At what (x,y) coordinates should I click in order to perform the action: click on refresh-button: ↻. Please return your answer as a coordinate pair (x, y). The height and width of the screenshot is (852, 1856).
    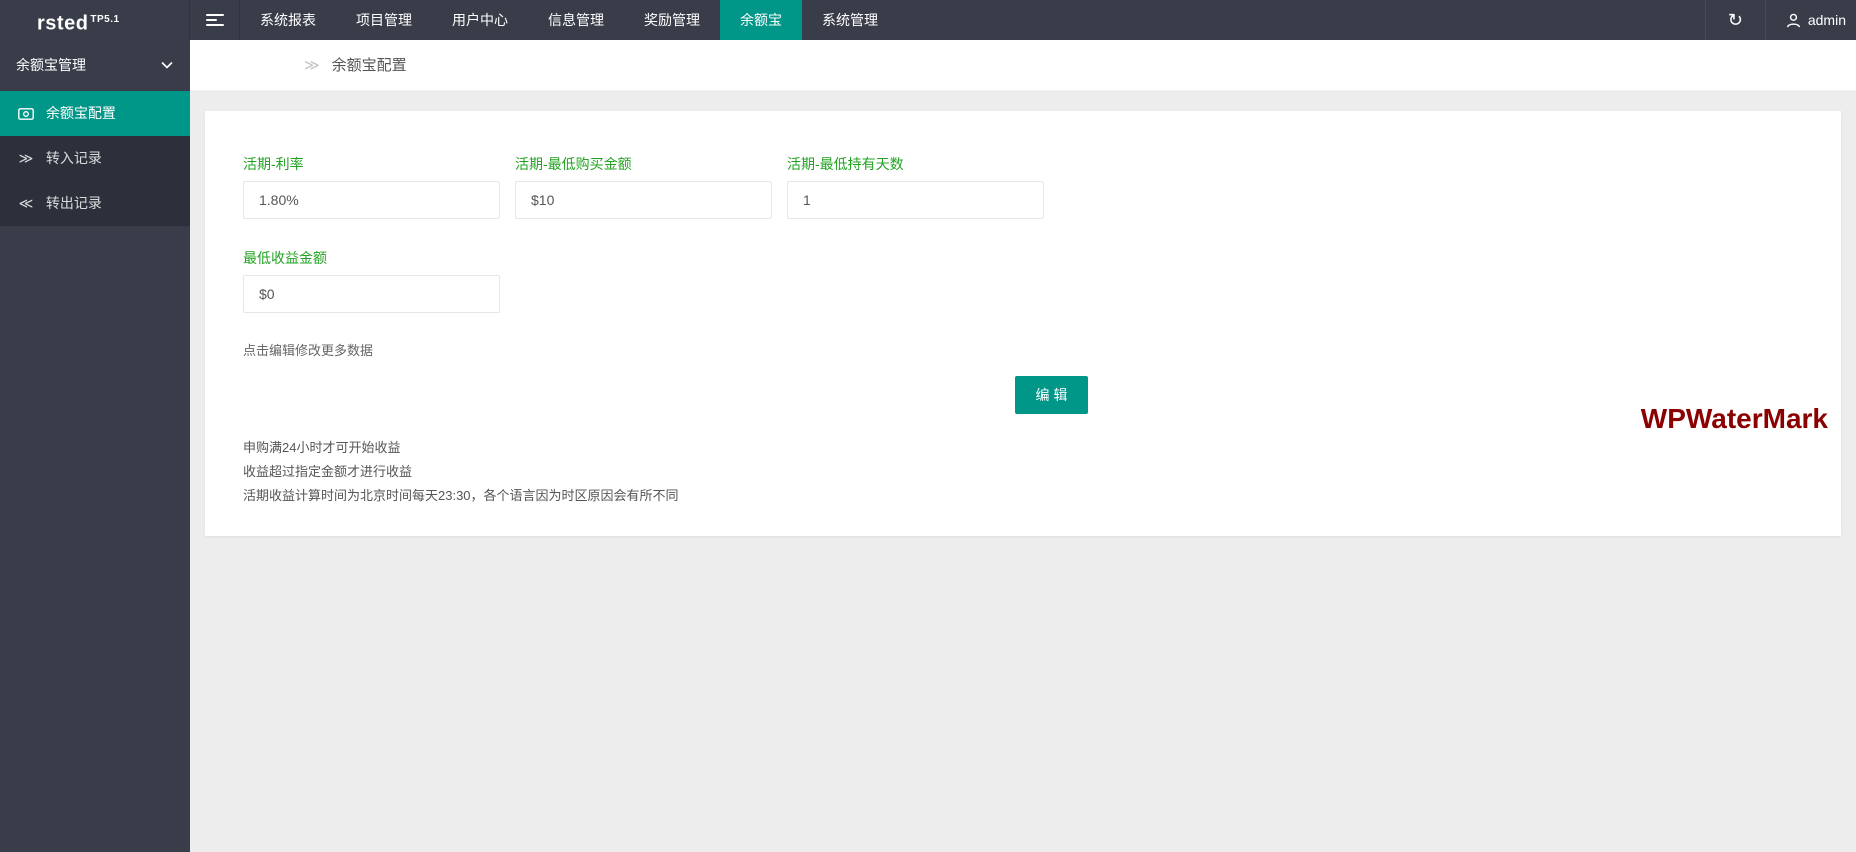
    Looking at the image, I should click on (1734, 20).